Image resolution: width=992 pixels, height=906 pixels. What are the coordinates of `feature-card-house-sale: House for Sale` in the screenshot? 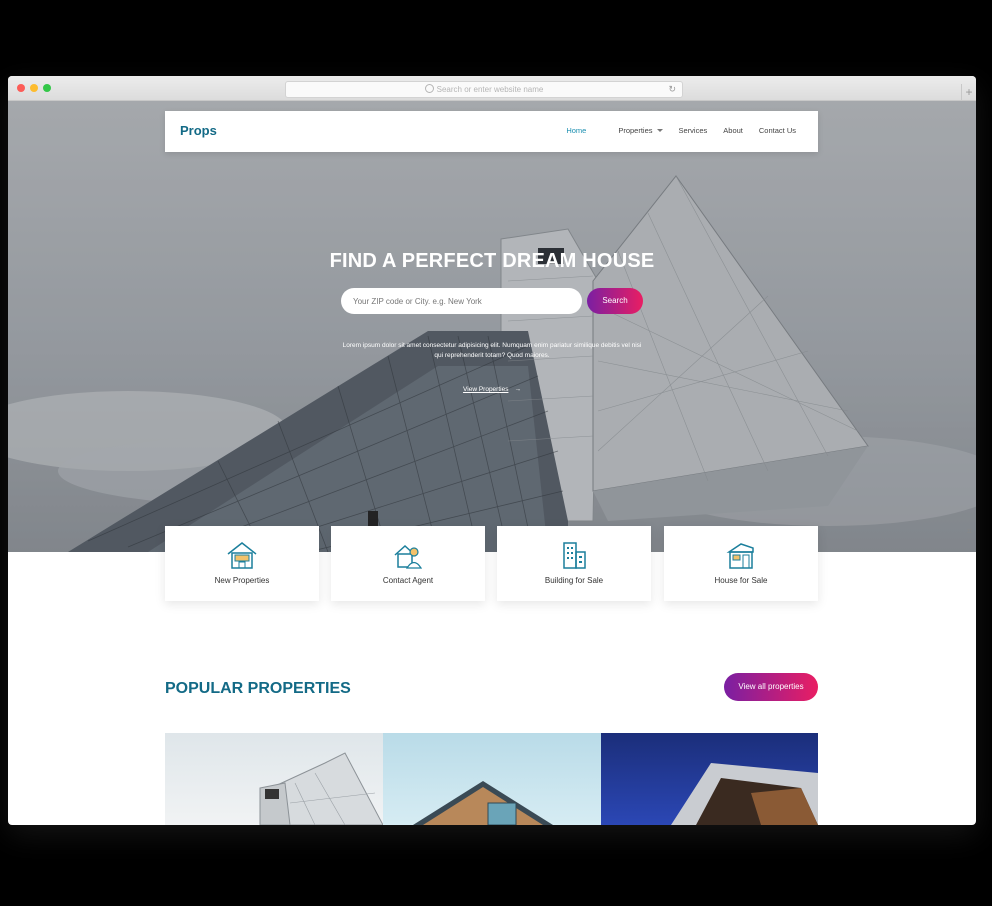 It's located at (741, 563).